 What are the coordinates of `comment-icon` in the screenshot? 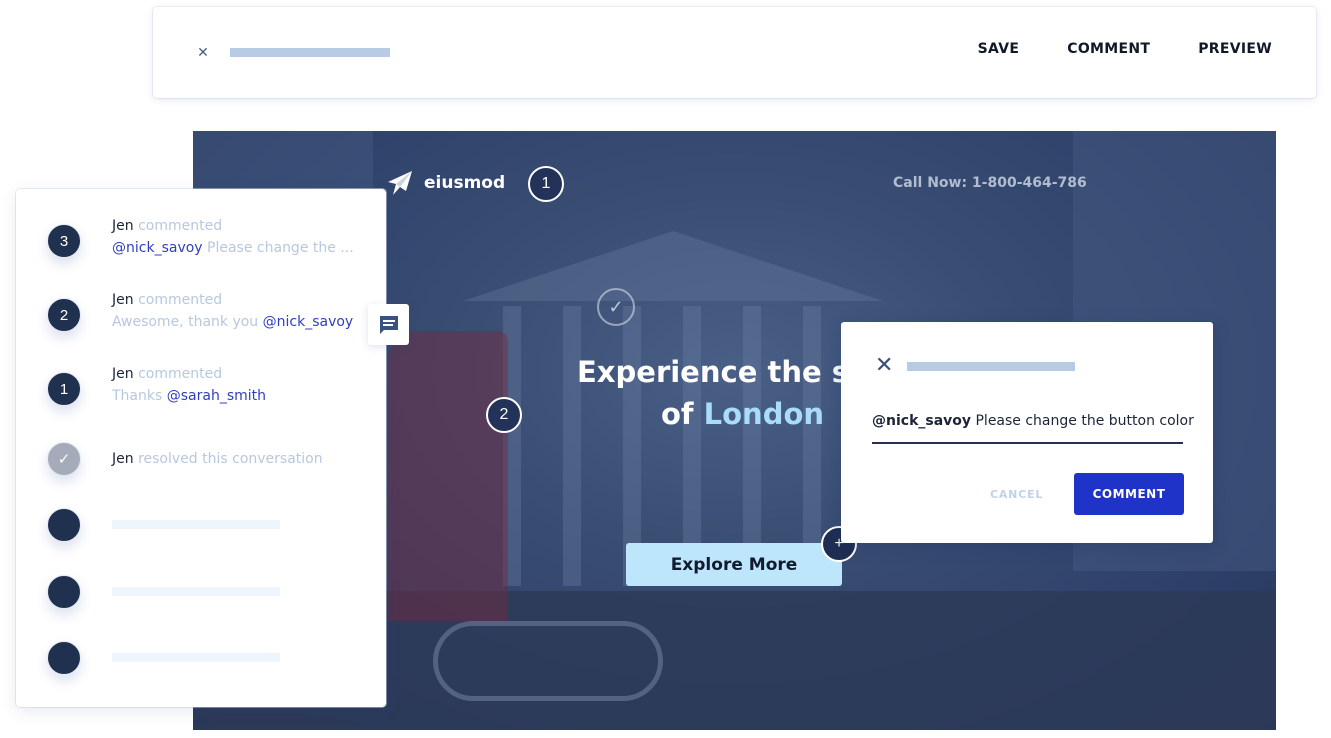 It's located at (388, 324).